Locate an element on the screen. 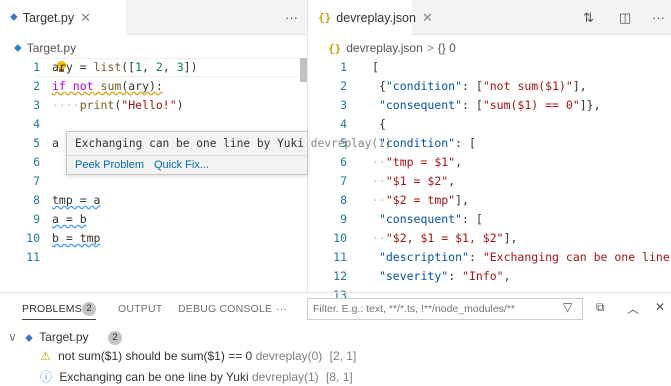  code-line-2: if not sum(ary): is located at coordinates (107, 86).